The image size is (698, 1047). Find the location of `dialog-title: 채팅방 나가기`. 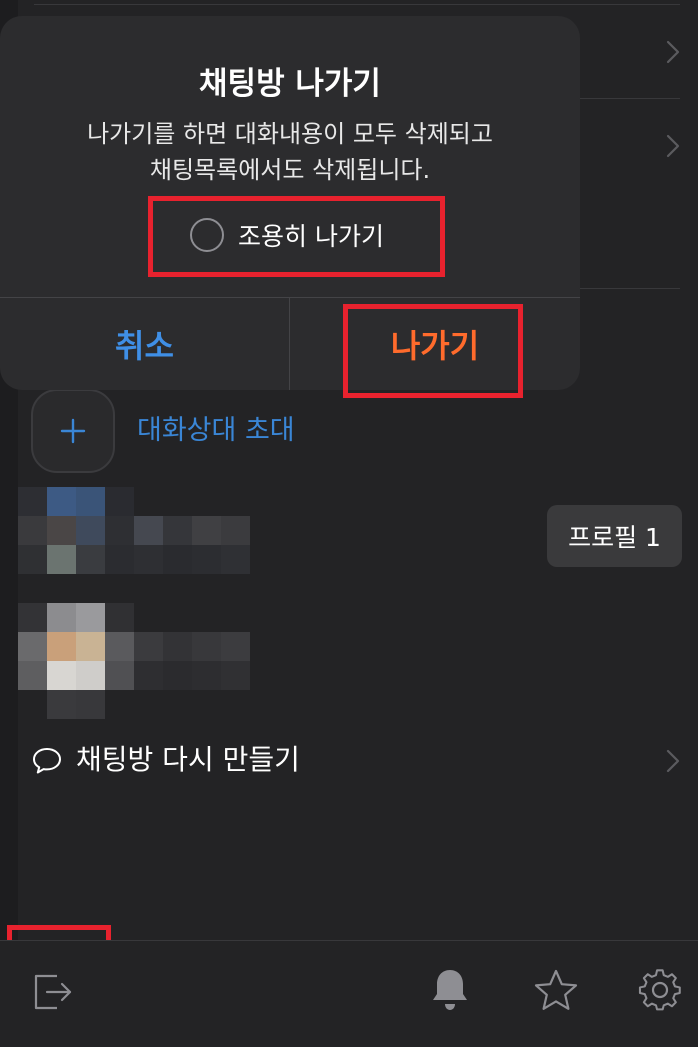

dialog-title: 채팅방 나가기 is located at coordinates (290, 84).